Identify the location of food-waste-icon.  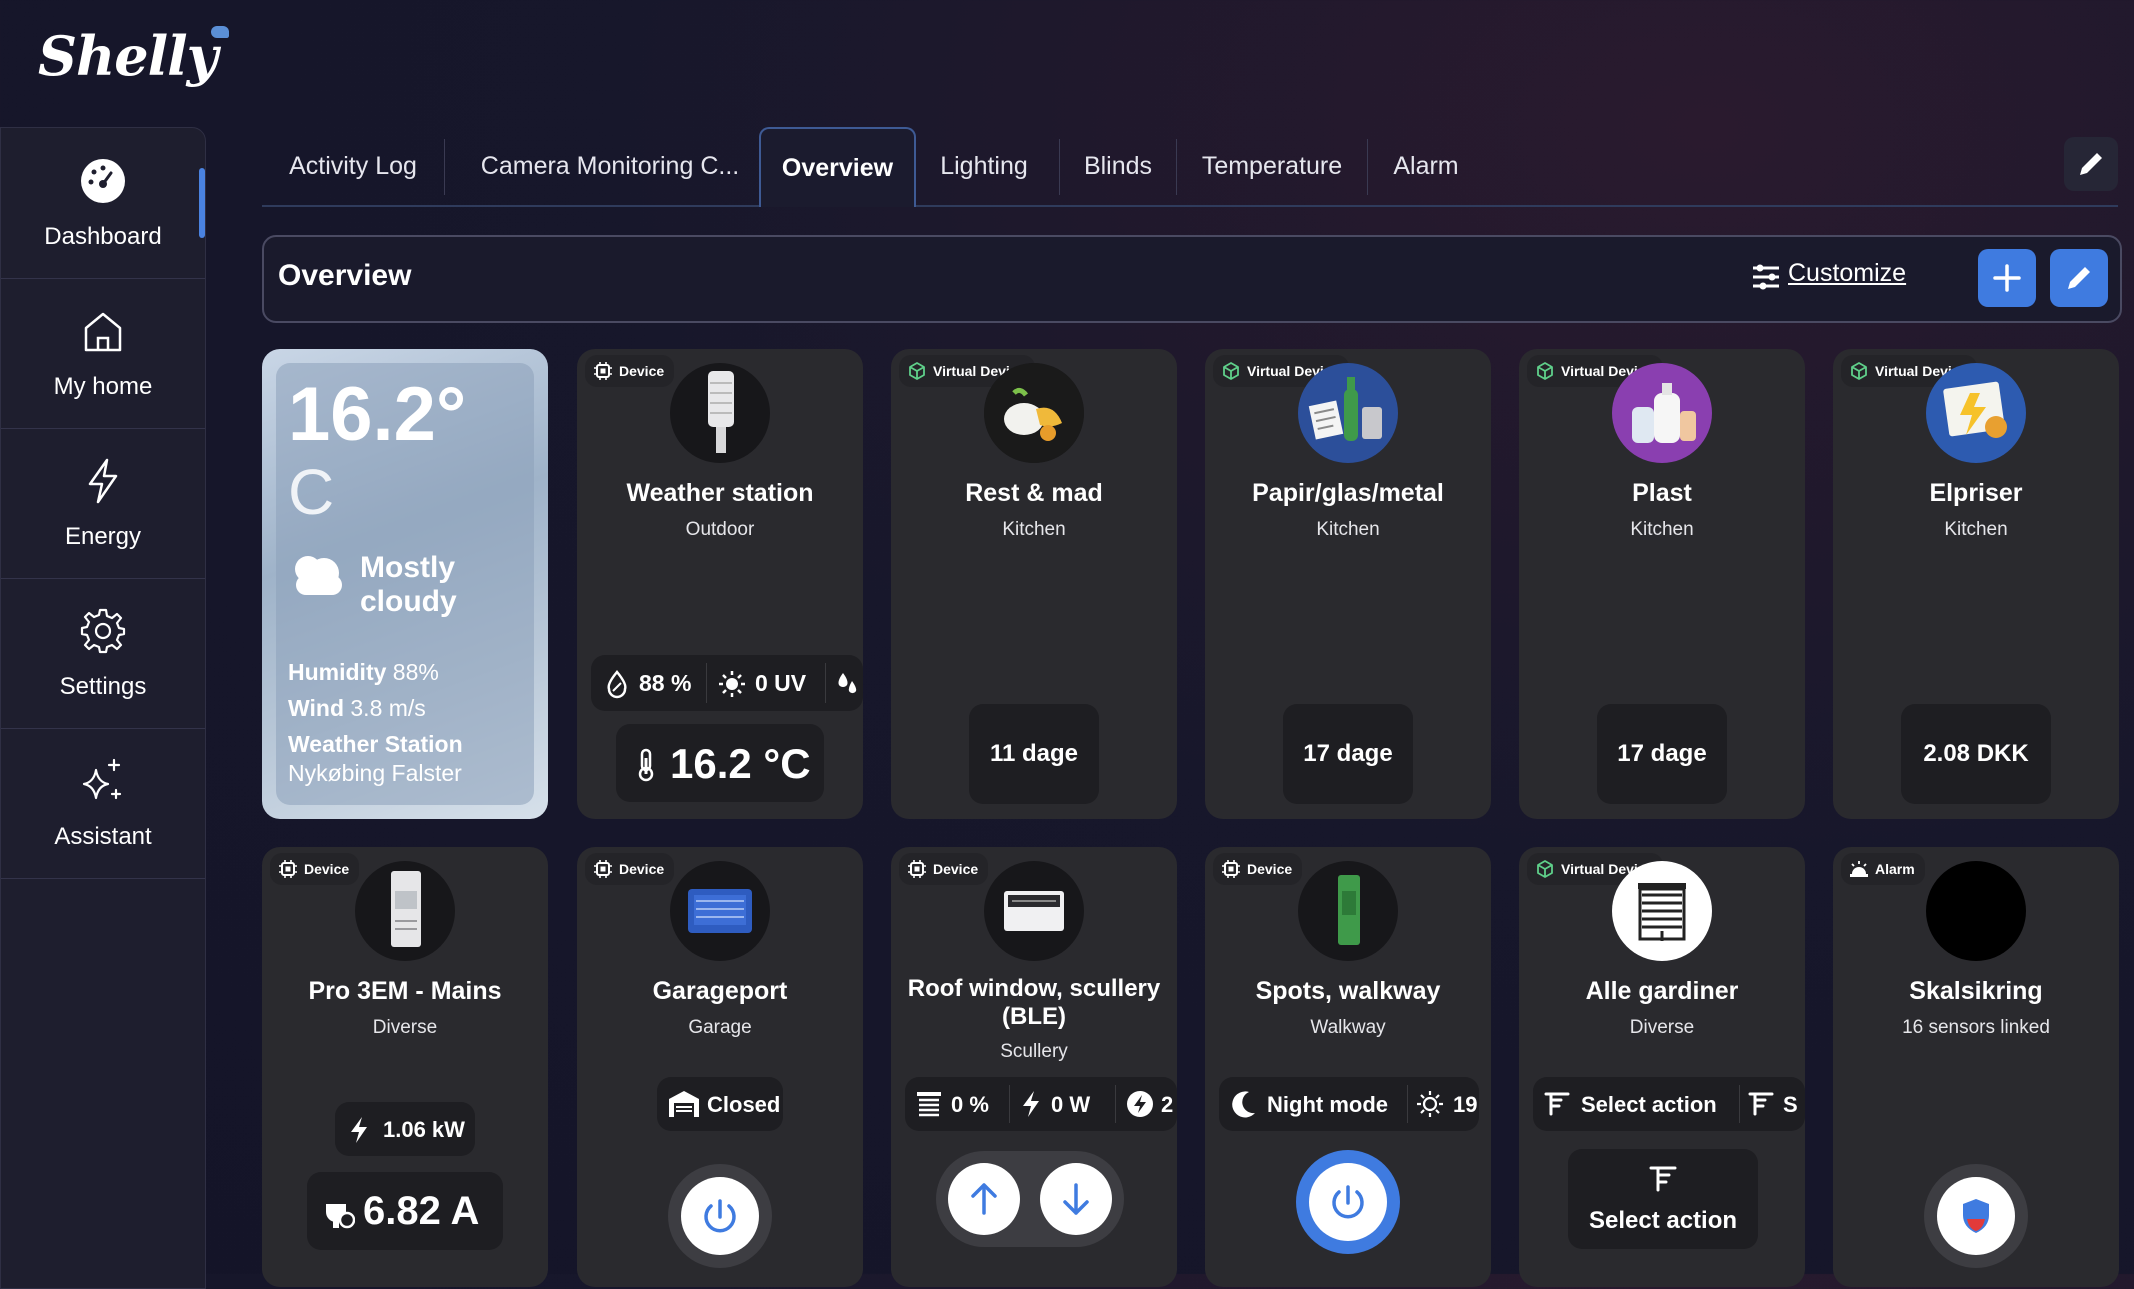
(1034, 413).